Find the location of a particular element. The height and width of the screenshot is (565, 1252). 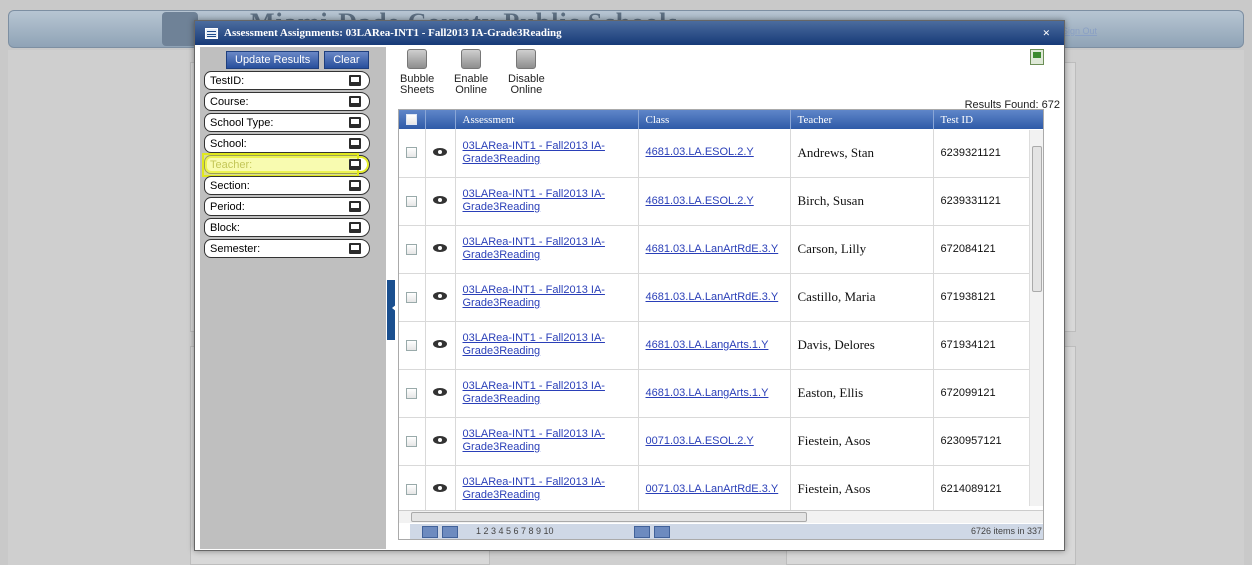

column-header-testid: Test ID is located at coordinates (988, 119).